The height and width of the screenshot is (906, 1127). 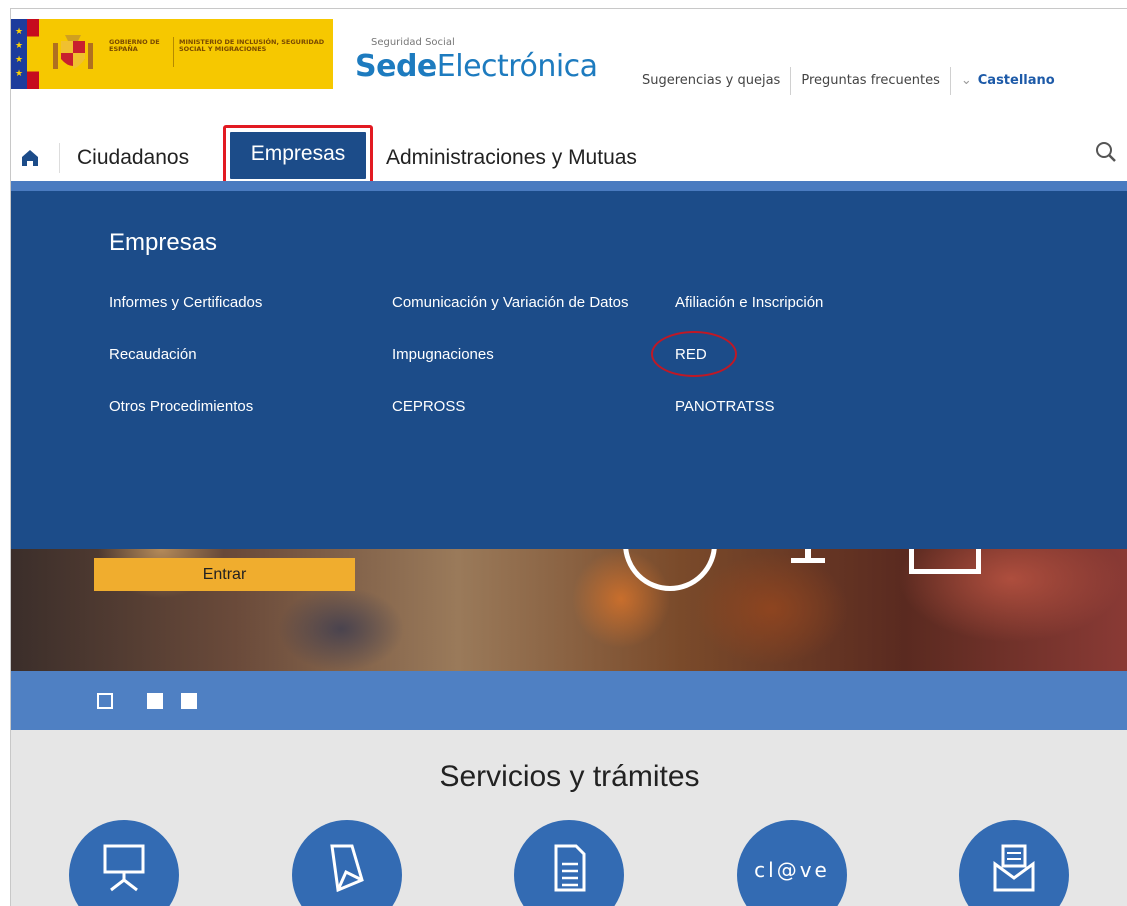 What do you see at coordinates (795, 302) in the screenshot?
I see `menu-link-afiliacion: Afiliación e Inscripción` at bounding box center [795, 302].